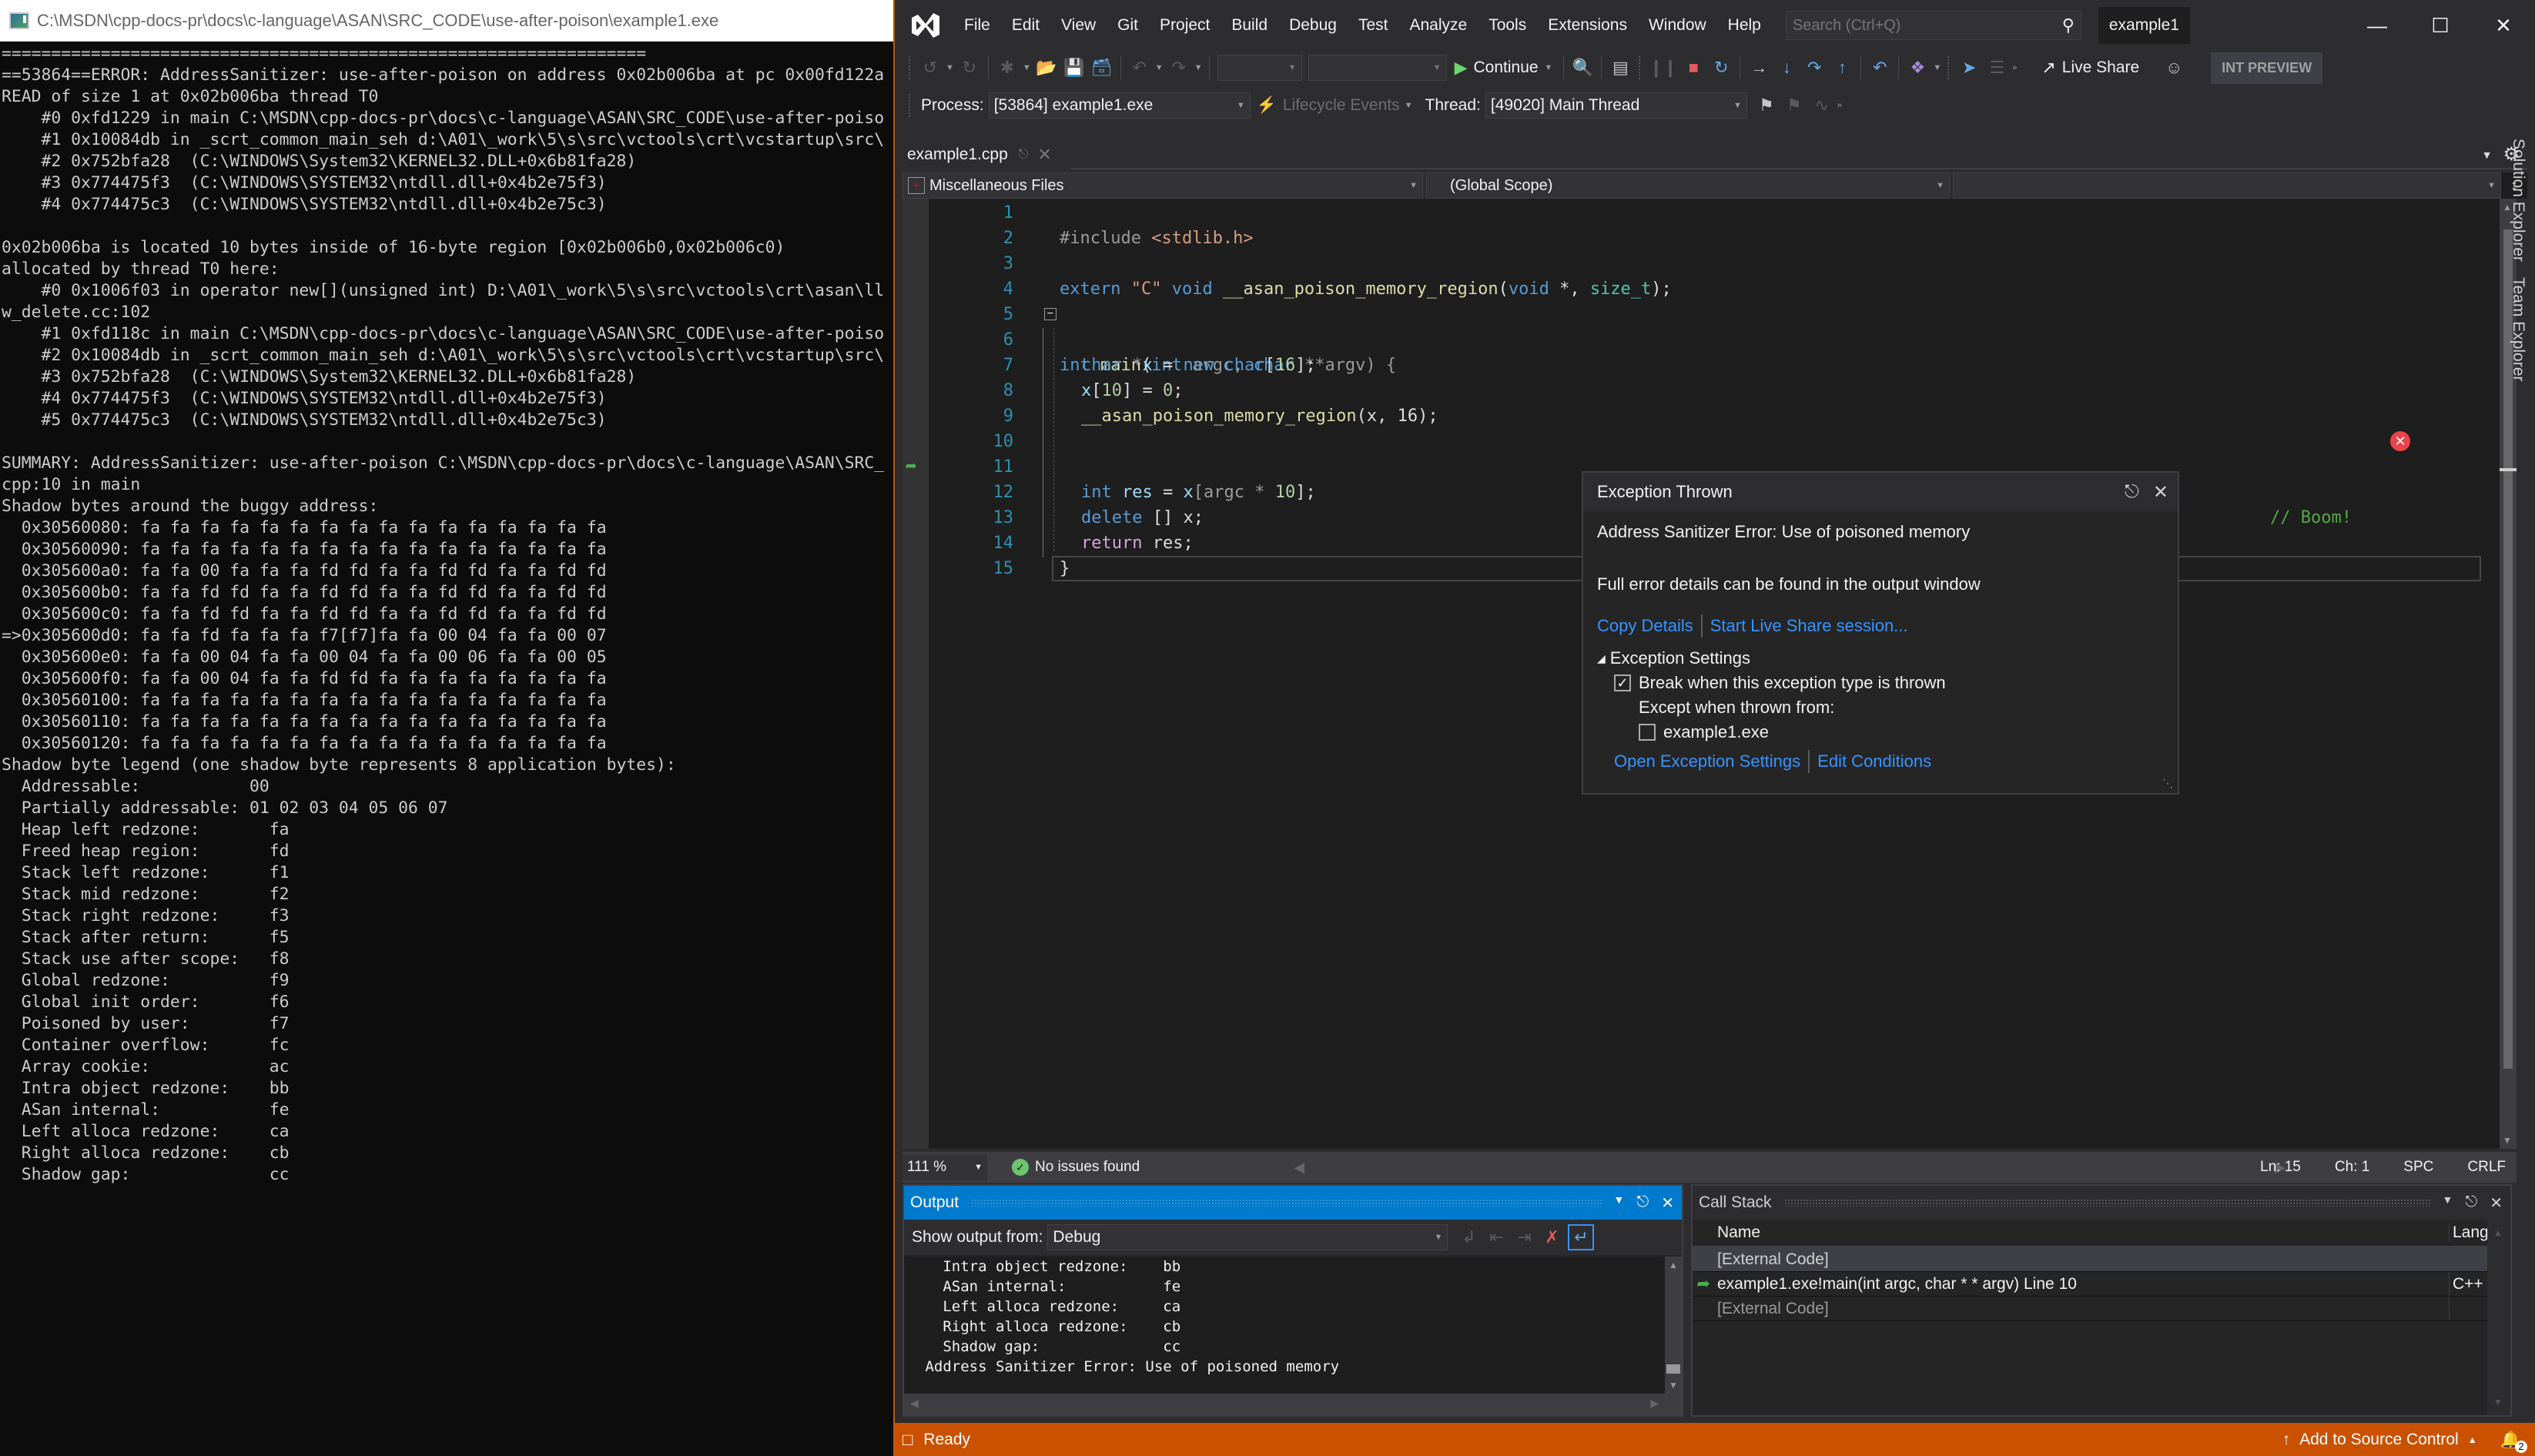  I want to click on new-project-icon: ✱, so click(1007, 67).